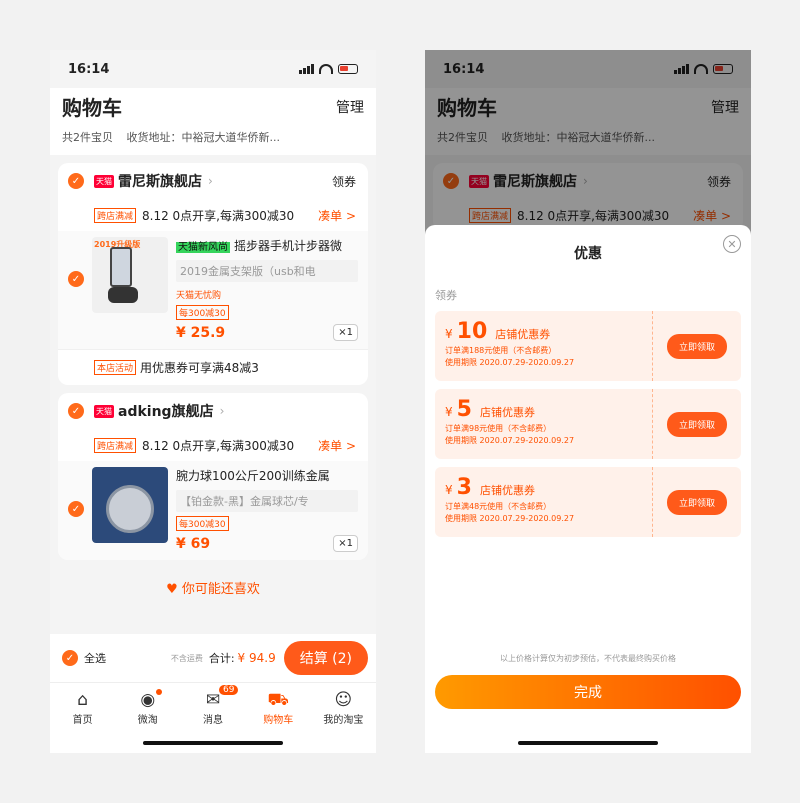 The image size is (800, 803). I want to click on activity-tag: 本店活动, so click(115, 367).